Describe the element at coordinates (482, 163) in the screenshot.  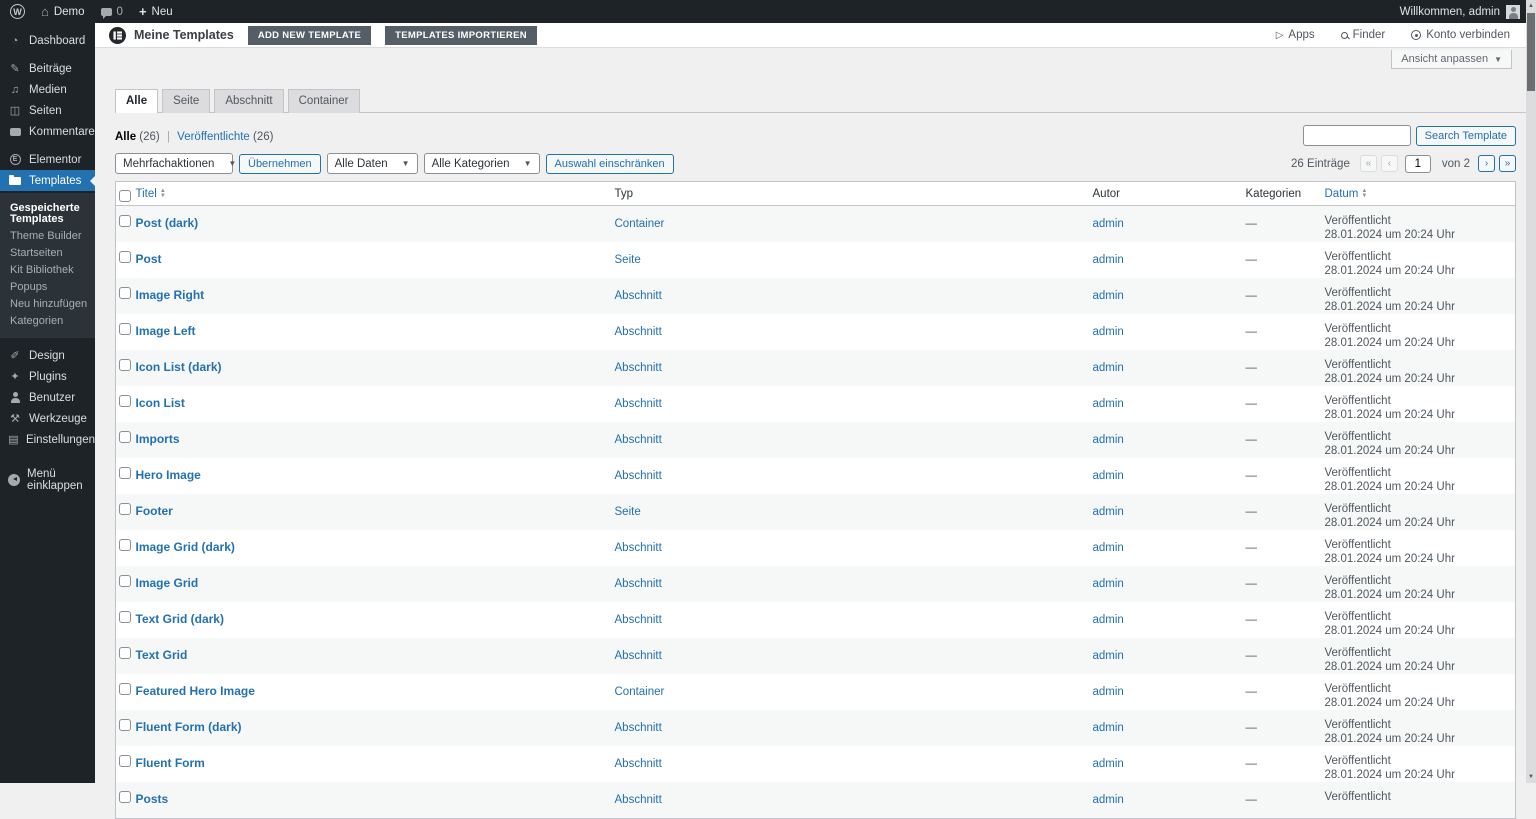
I see `categories-filter-select: Alle Kategorien ▼` at that location.